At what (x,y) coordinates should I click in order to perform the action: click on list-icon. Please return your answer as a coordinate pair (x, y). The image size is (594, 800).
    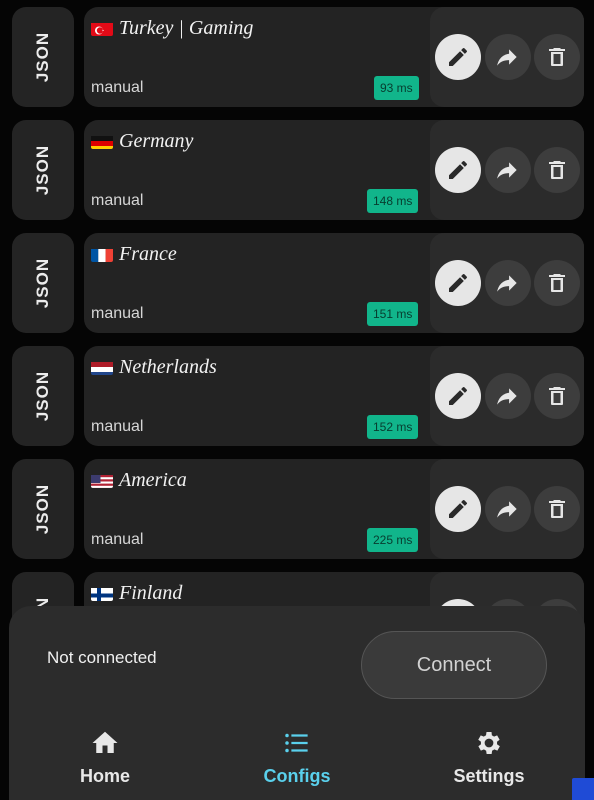
    Looking at the image, I should click on (296, 743).